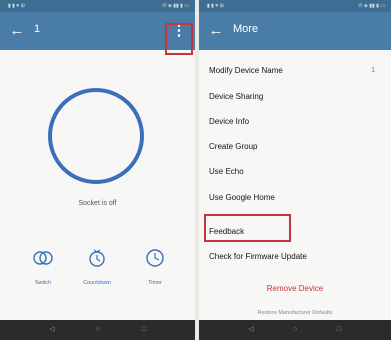 Image resolution: width=391 pixels, height=340 pixels. Describe the element at coordinates (246, 29) in the screenshot. I see `screen-title: More` at that location.